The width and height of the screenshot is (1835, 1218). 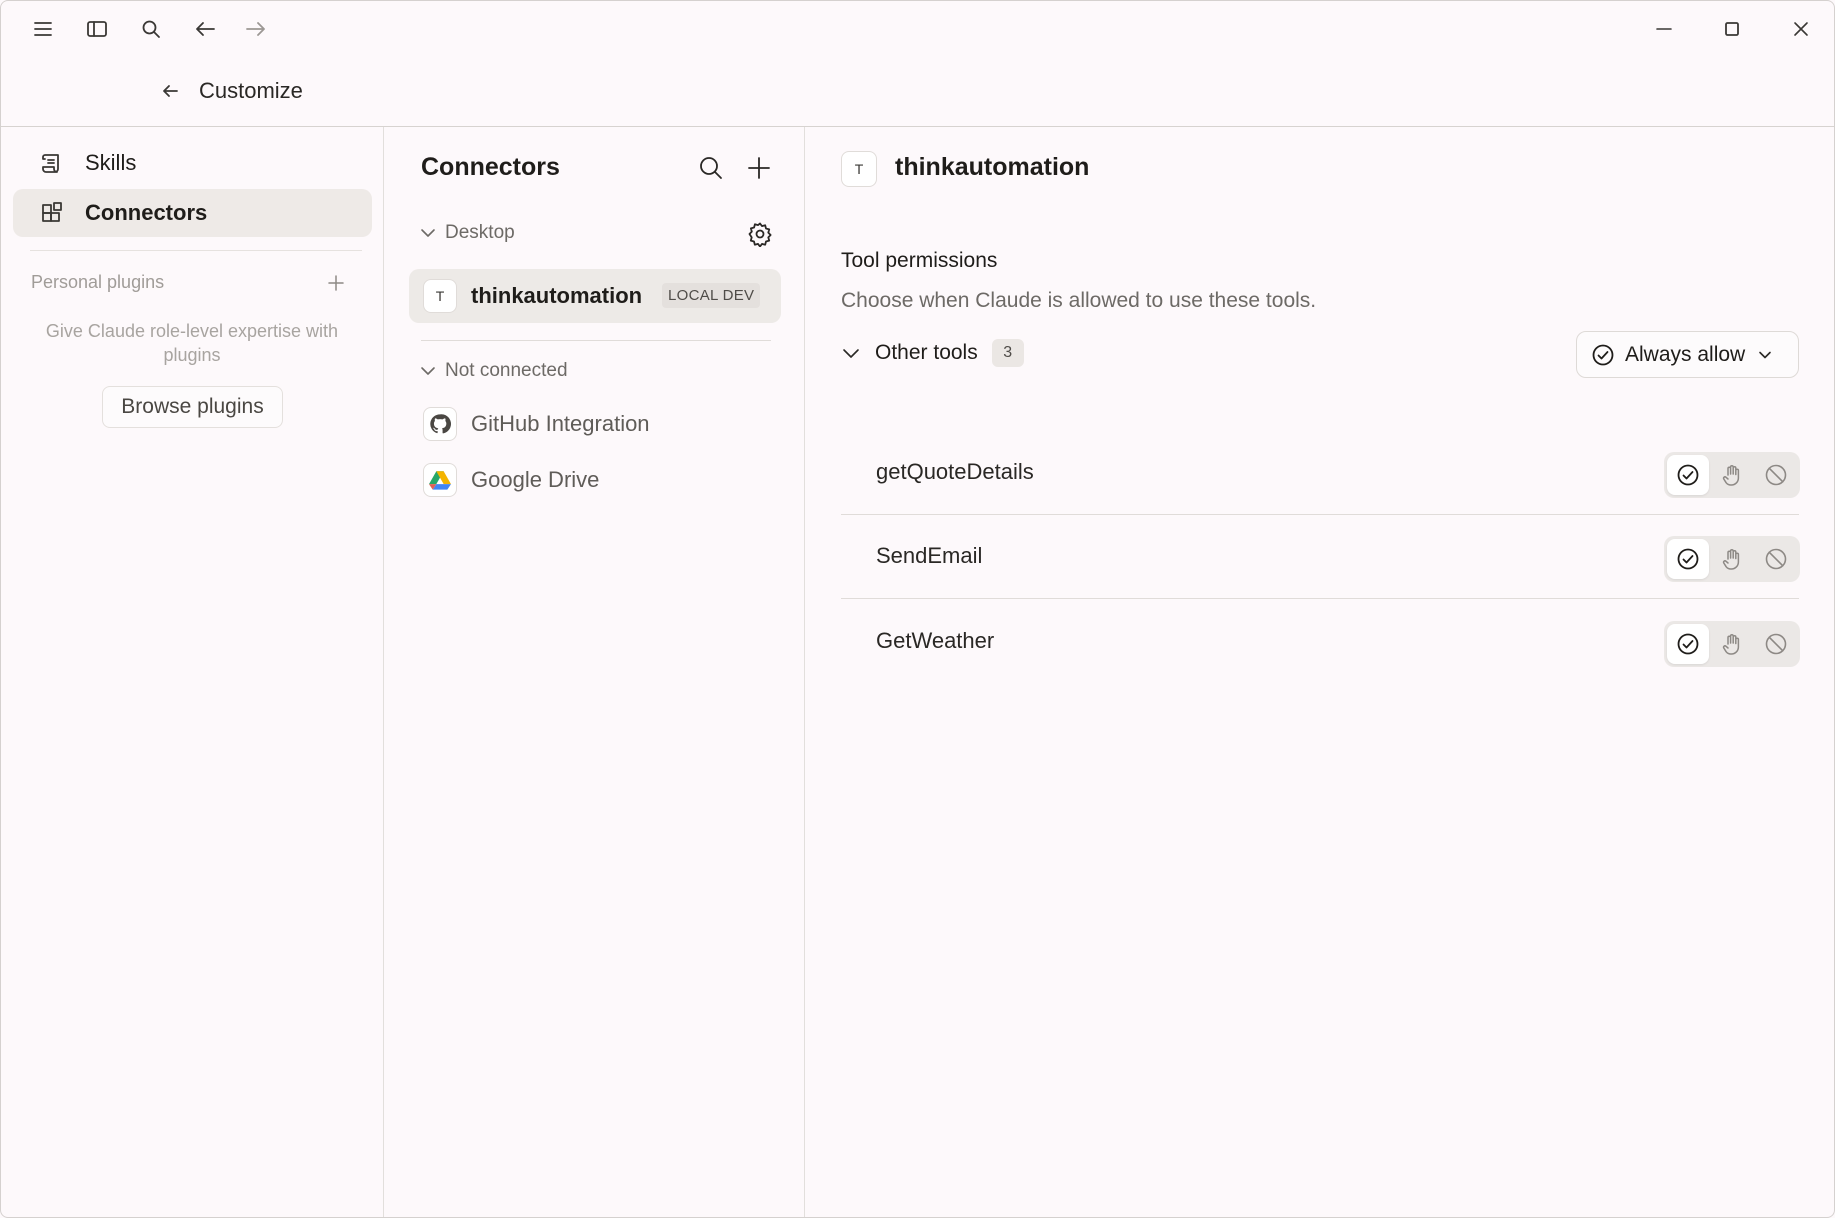 What do you see at coordinates (929, 555) in the screenshot?
I see `tool-name: SendEmail` at bounding box center [929, 555].